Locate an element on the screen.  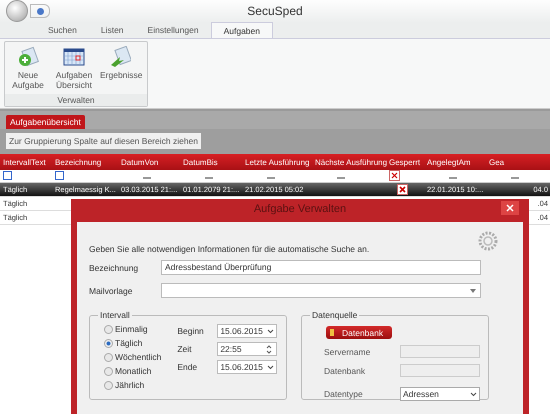
column-header: Gea is located at coordinates (518, 162).